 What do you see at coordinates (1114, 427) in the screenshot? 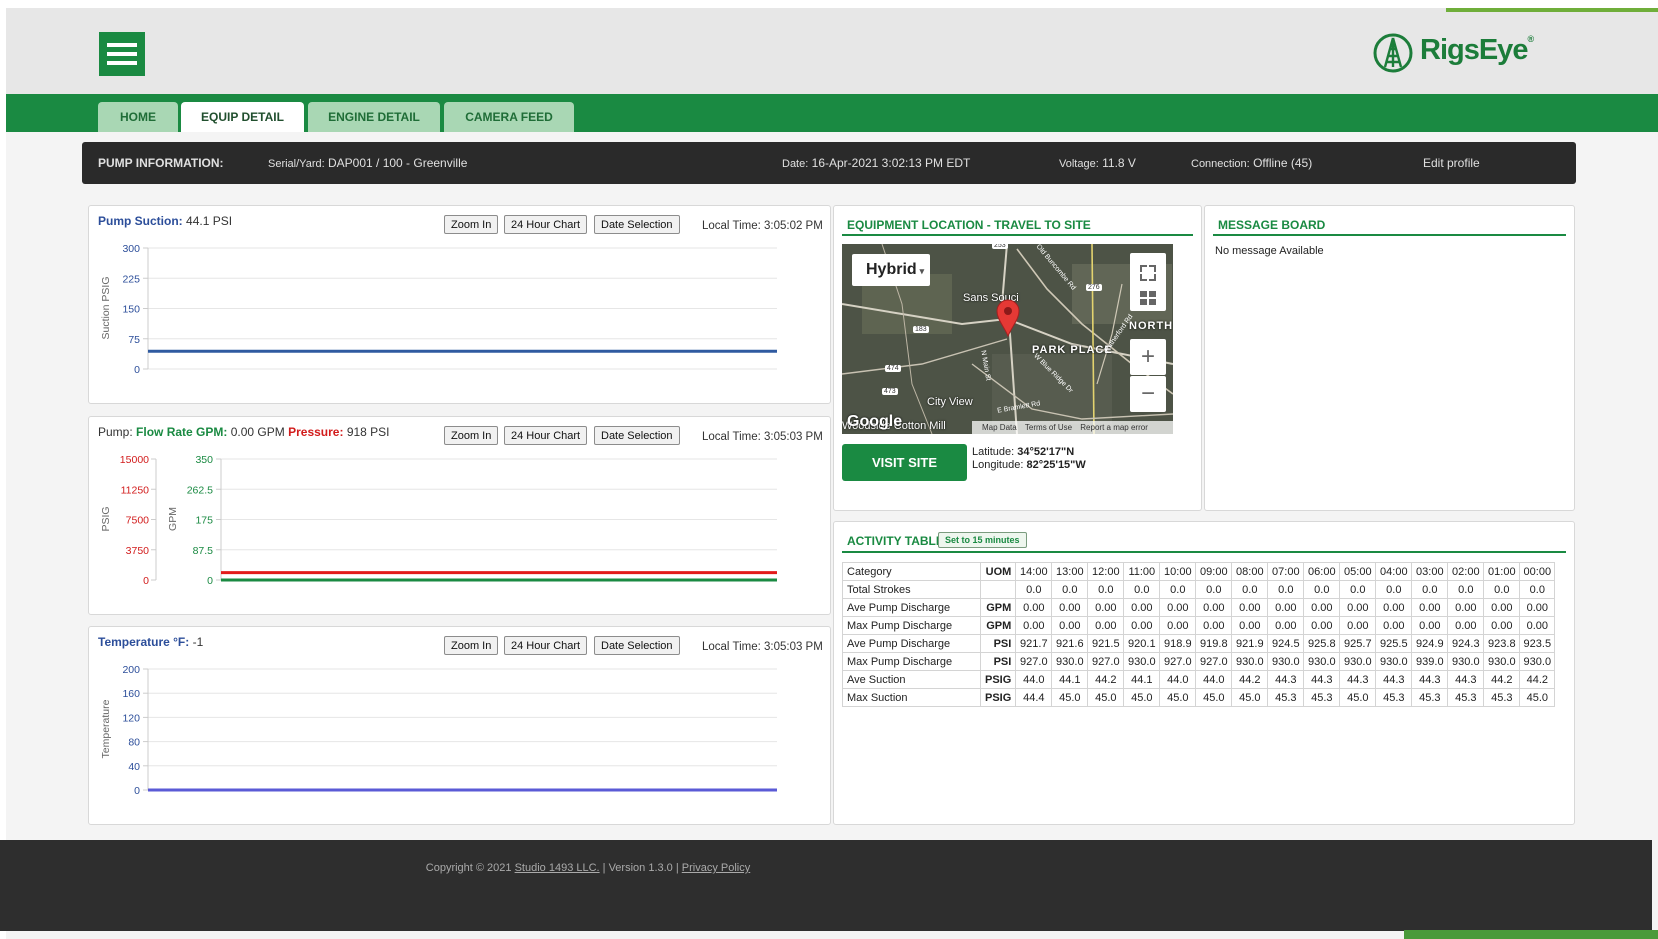
I see `report-map-error-link: Report a map error` at bounding box center [1114, 427].